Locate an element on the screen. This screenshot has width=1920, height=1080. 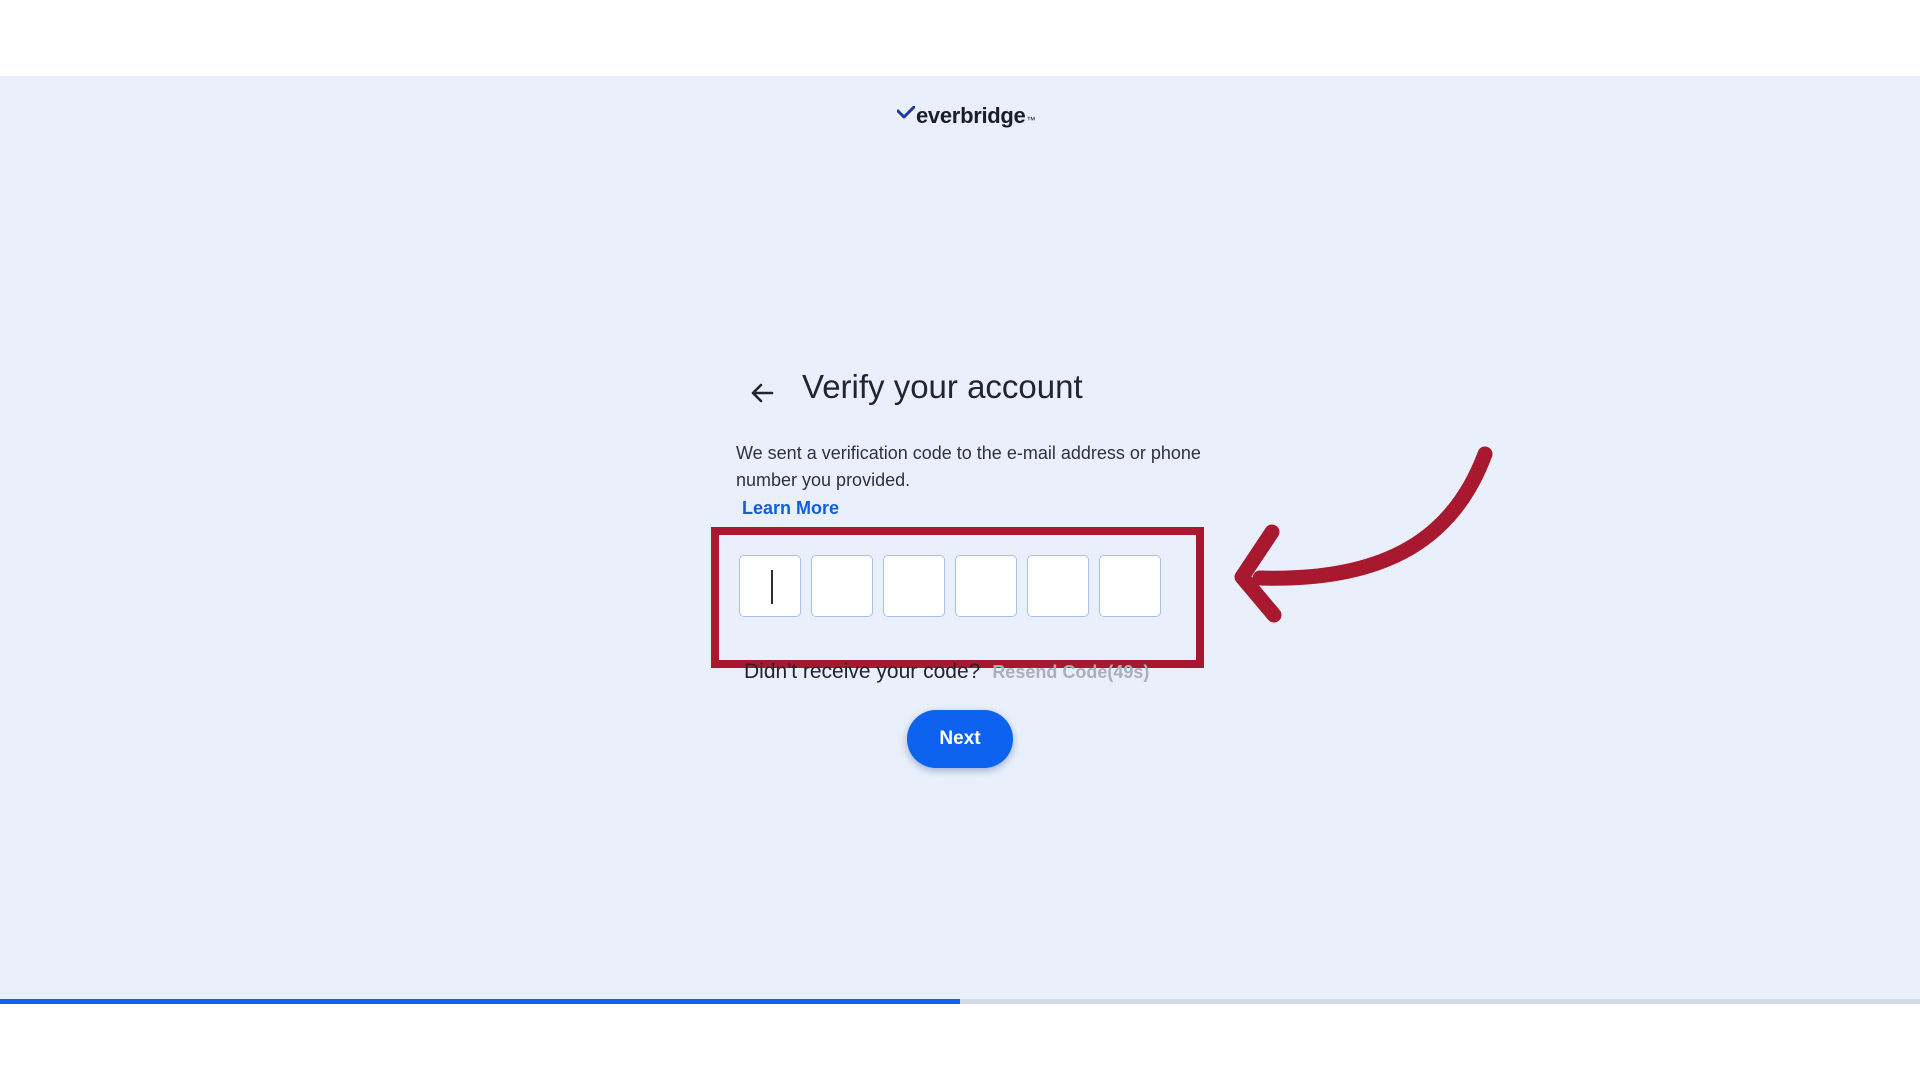
checkmark-icon is located at coordinates (906, 112).